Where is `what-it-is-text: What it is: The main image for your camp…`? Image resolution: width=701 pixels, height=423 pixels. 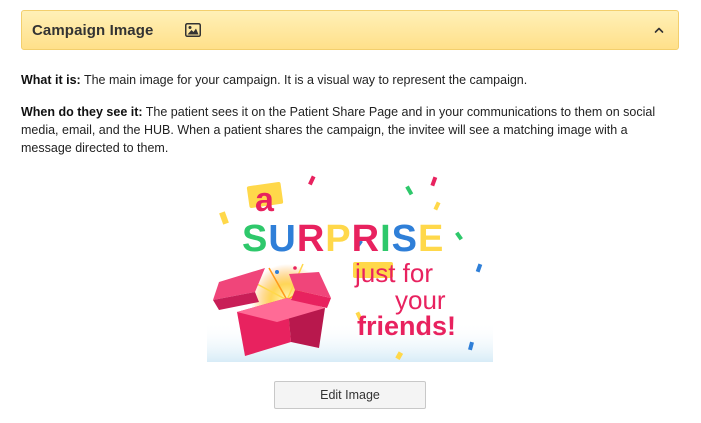 what-it-is-text: What it is: The main image for your camp… is located at coordinates (351, 80).